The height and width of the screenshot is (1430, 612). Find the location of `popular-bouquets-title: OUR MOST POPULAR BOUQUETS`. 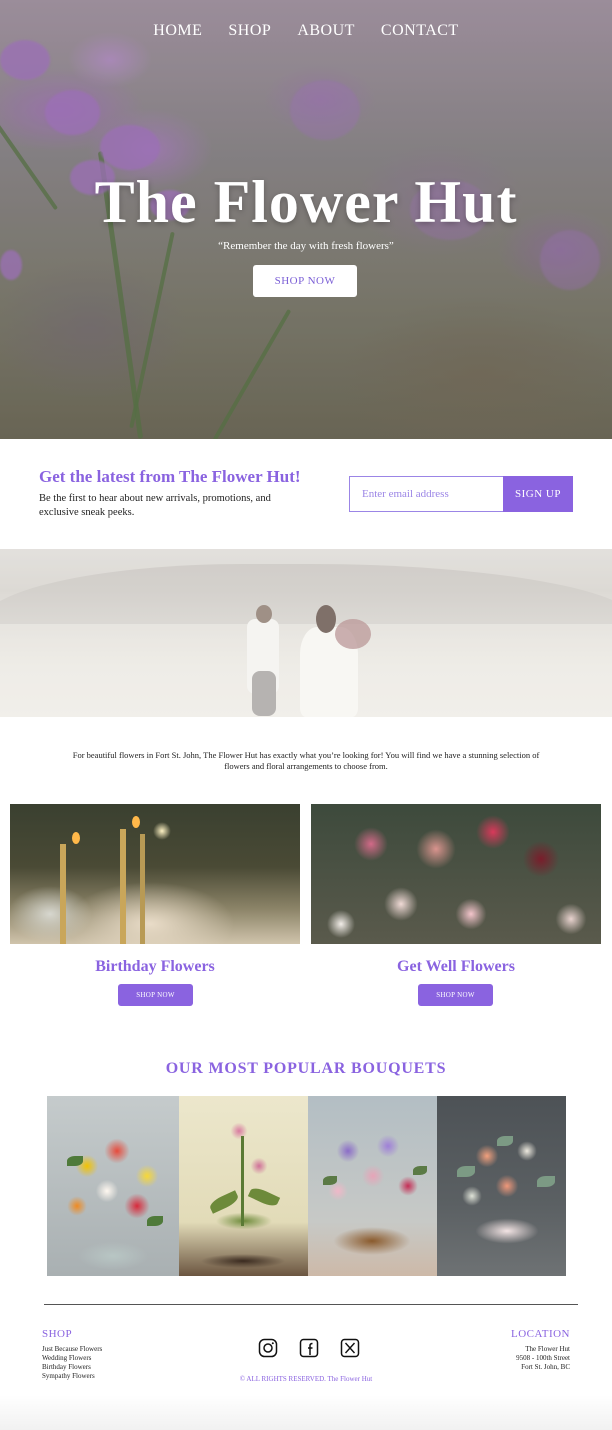

popular-bouquets-title: OUR MOST POPULAR BOUQUETS is located at coordinates (306, 1068).